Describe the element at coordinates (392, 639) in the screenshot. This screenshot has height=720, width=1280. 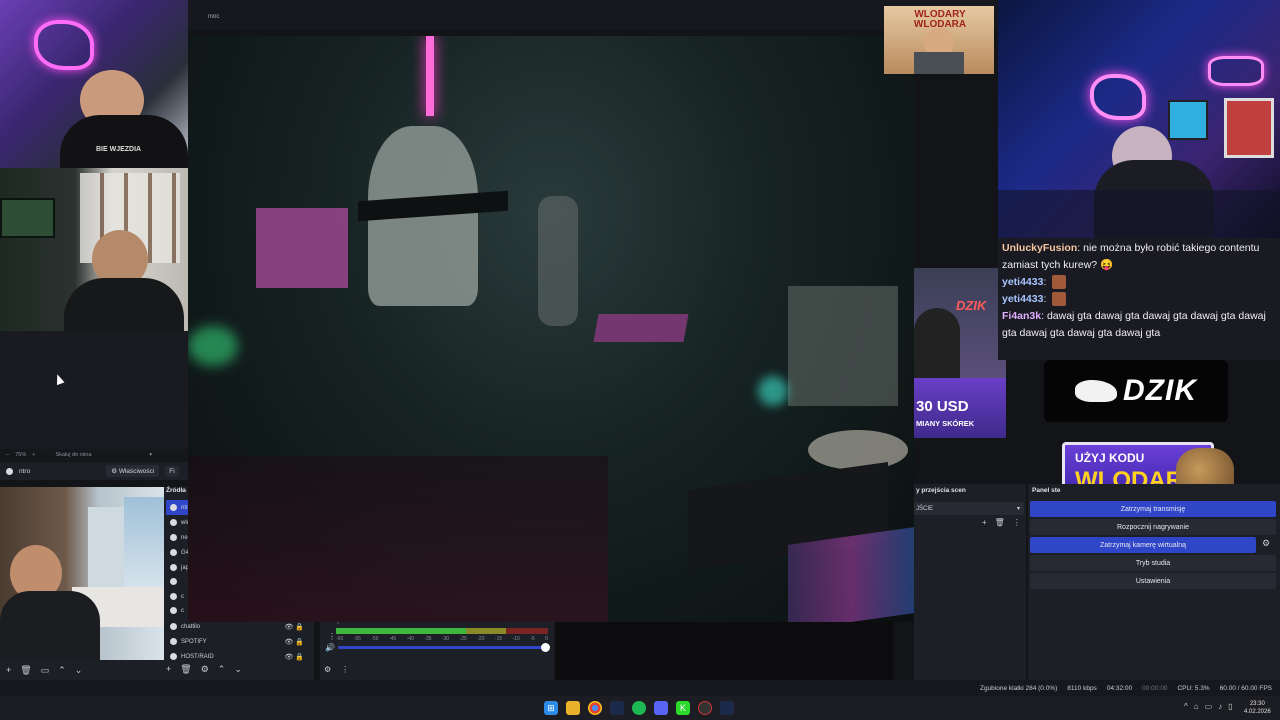
I see `mixer-tick-label: -45` at that location.